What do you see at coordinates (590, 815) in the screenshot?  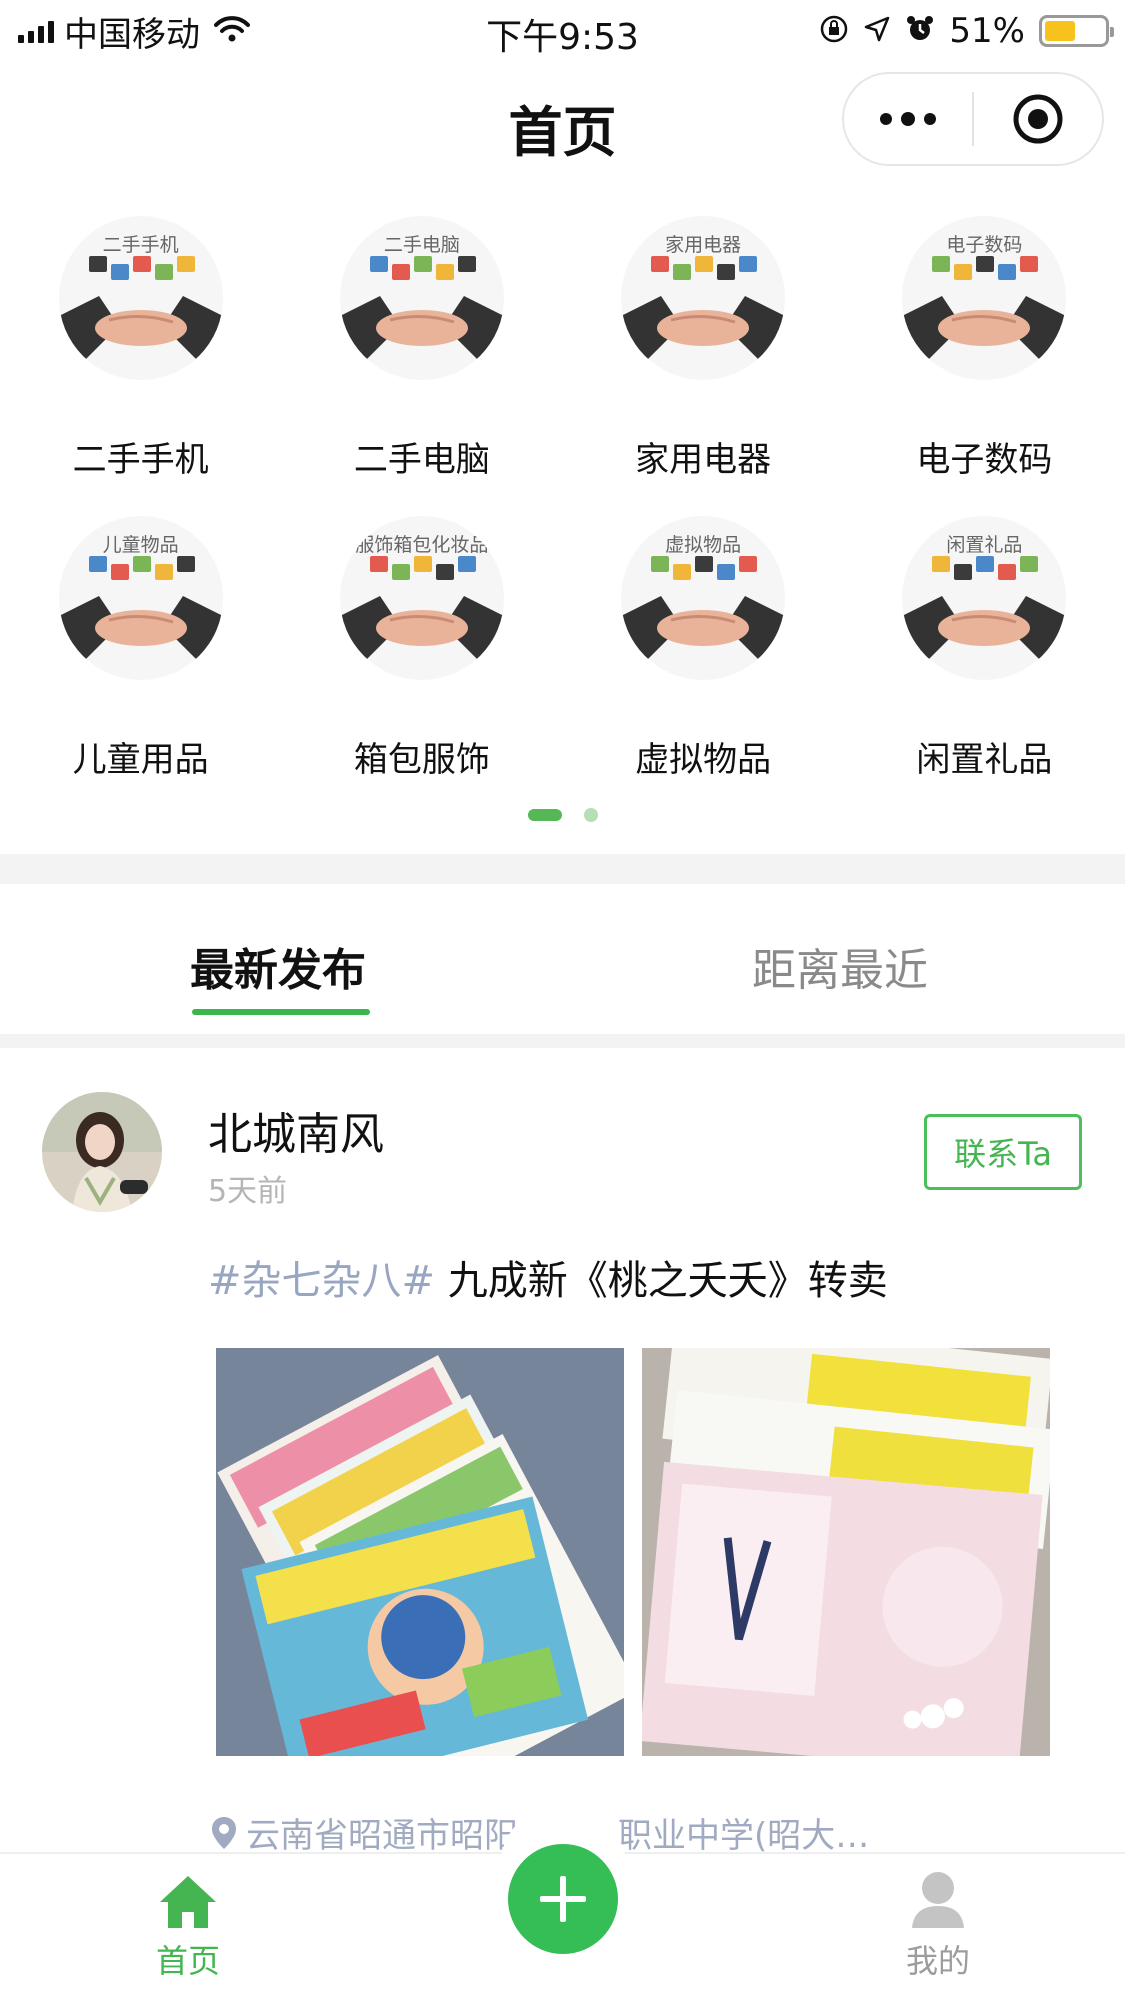 I see `page-indicator-inactive` at bounding box center [590, 815].